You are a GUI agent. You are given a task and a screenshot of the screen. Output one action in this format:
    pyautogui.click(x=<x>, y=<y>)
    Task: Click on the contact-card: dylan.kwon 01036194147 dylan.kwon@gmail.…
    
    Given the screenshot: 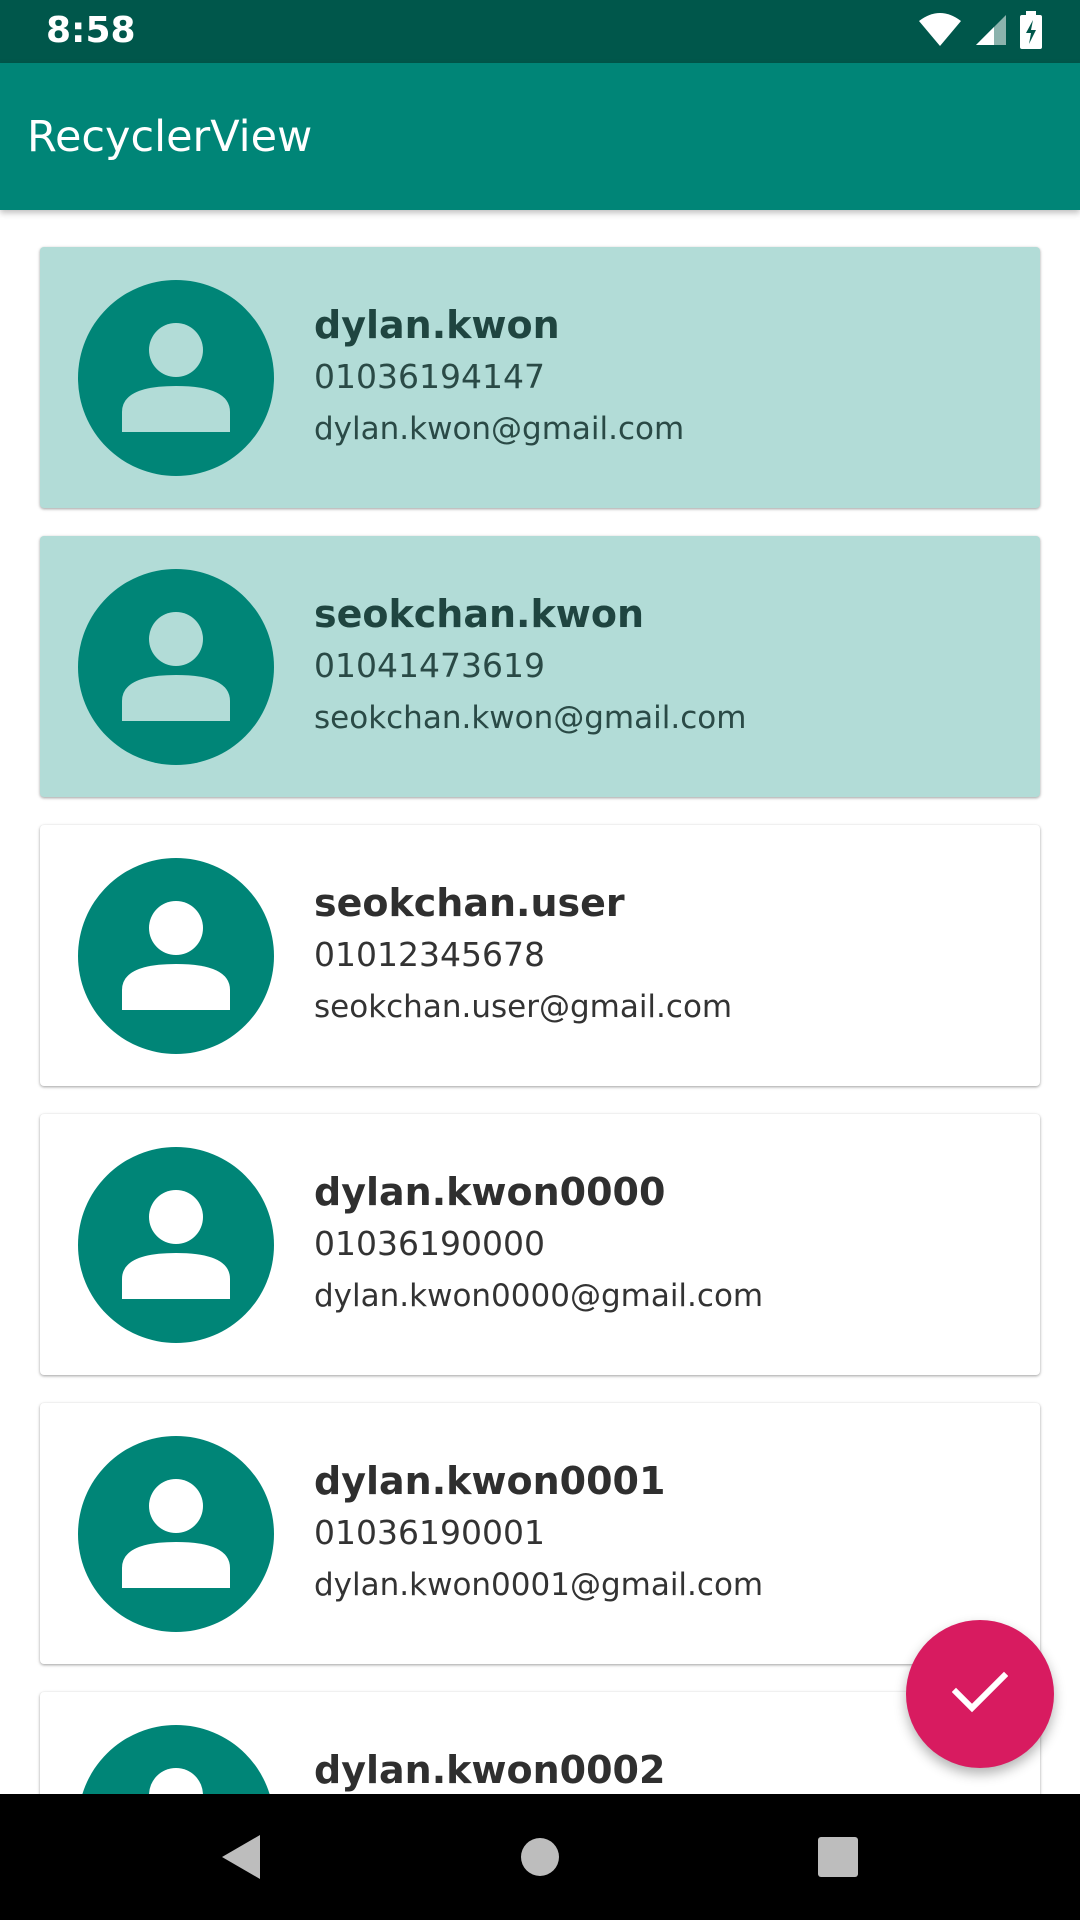 What is the action you would take?
    pyautogui.click(x=540, y=377)
    